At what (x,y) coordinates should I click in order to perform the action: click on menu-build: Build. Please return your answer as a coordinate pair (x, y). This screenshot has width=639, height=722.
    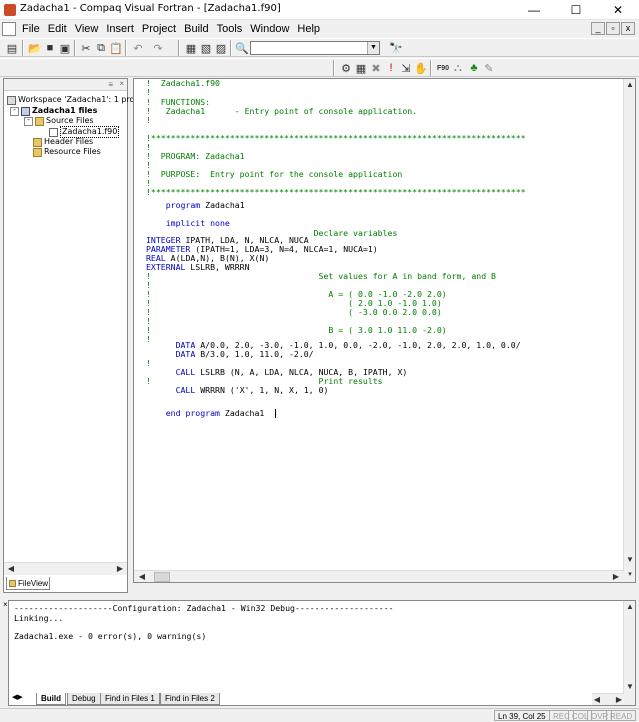
    Looking at the image, I should click on (196, 29).